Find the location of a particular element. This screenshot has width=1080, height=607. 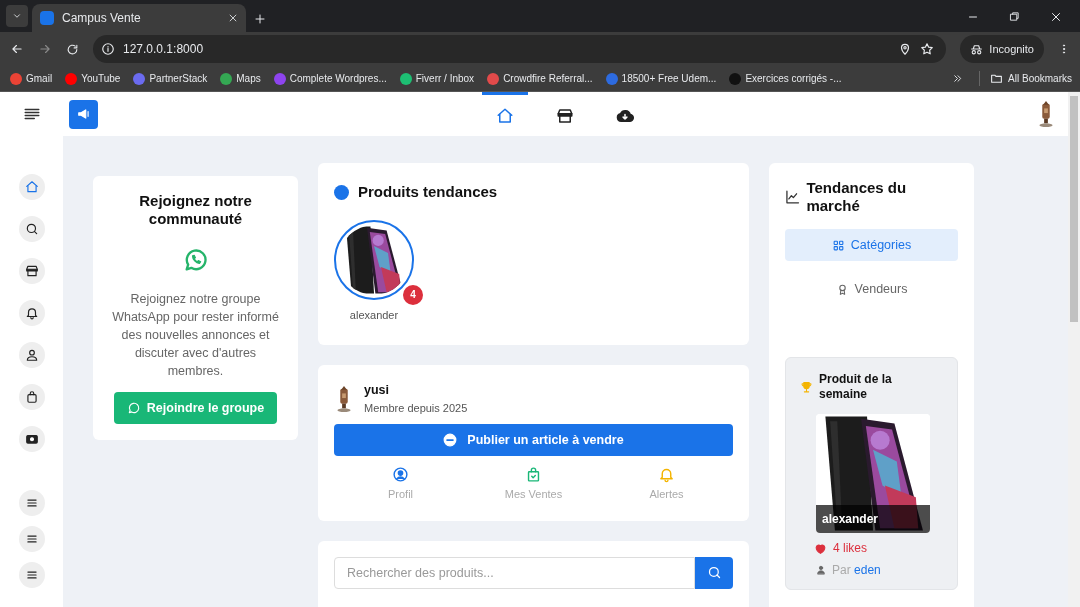

close-window-button is located at coordinates (1056, 17).